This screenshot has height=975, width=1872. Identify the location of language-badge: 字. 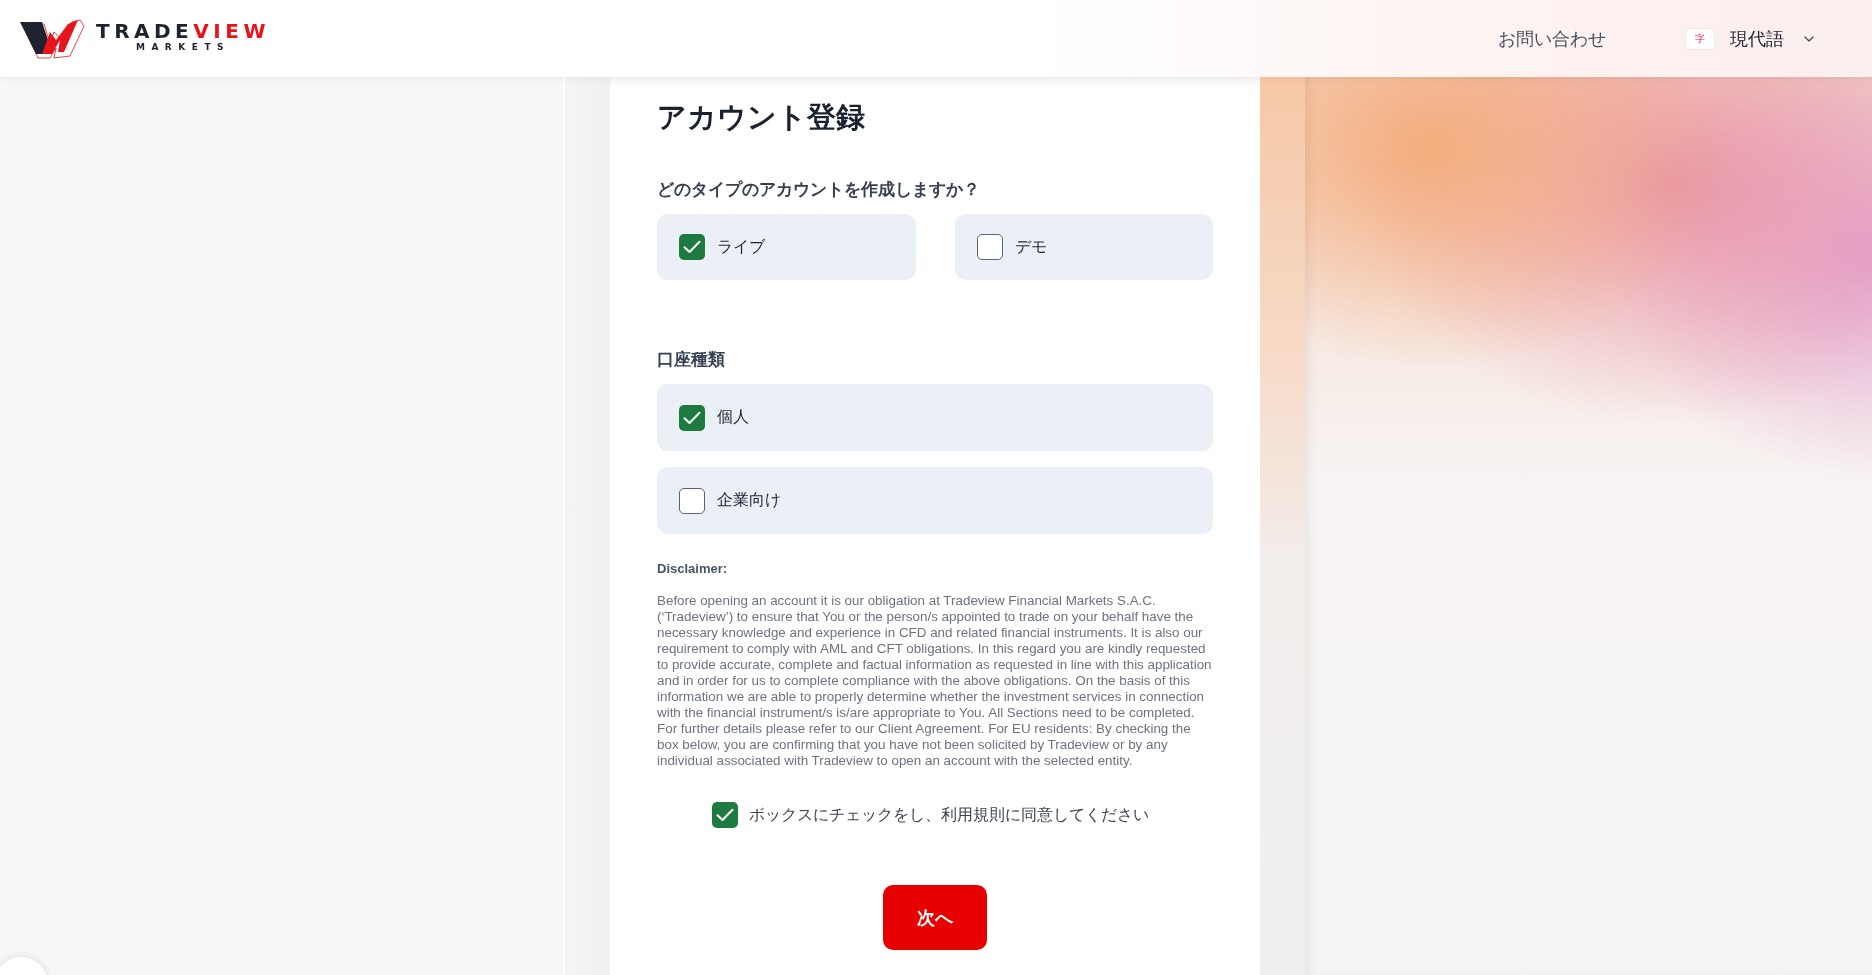
(1700, 38).